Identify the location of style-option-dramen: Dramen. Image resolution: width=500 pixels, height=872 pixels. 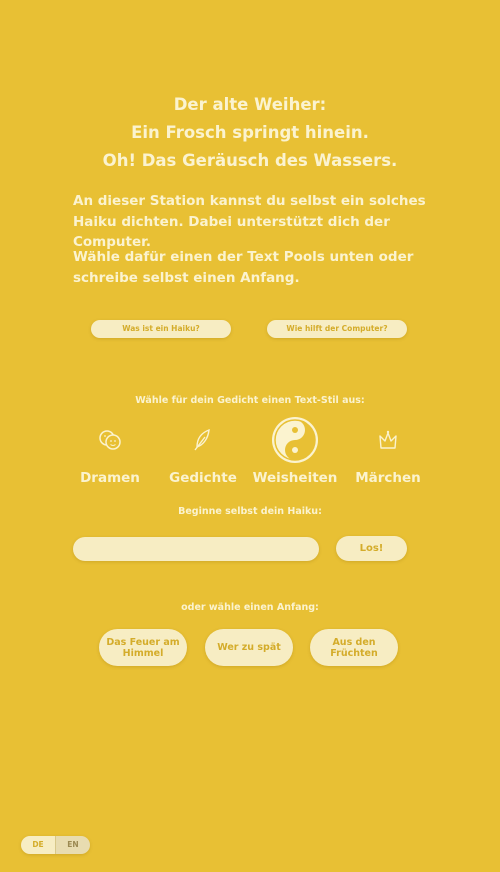
(110, 450).